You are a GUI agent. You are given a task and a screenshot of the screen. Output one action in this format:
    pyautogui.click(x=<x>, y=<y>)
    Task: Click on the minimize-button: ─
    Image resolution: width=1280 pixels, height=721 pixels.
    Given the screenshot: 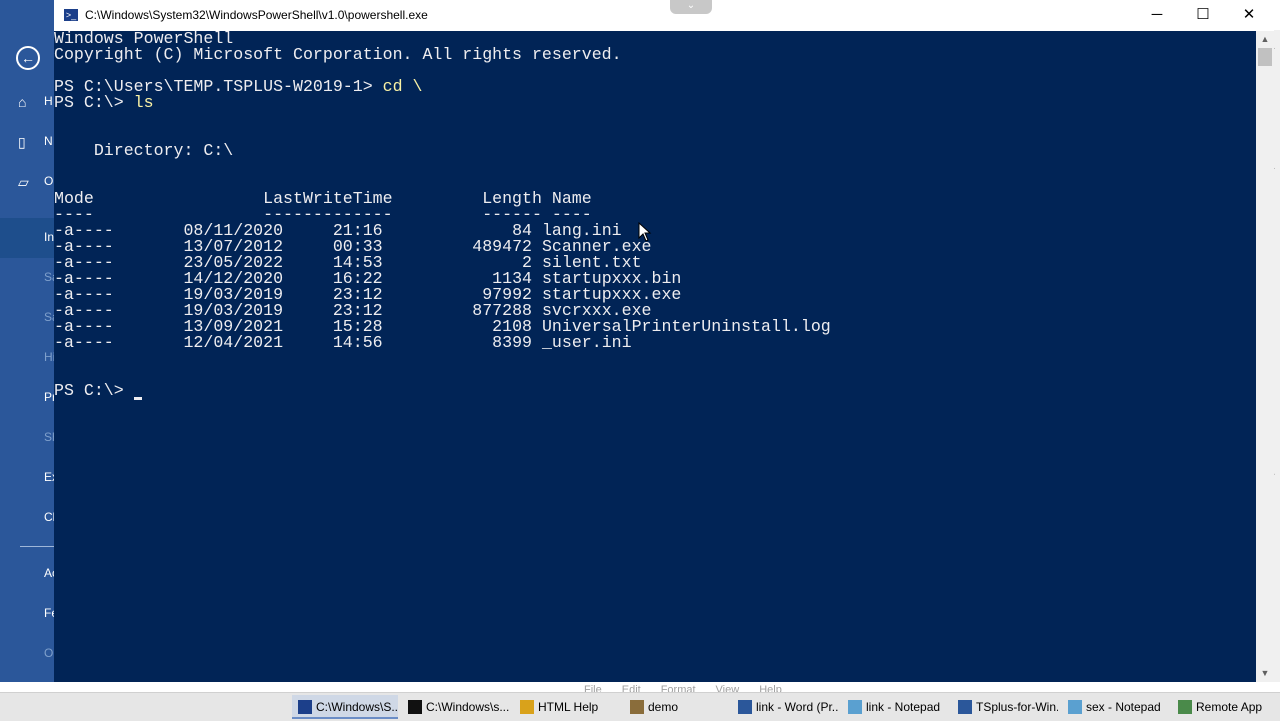 What is the action you would take?
    pyautogui.click(x=1157, y=15)
    